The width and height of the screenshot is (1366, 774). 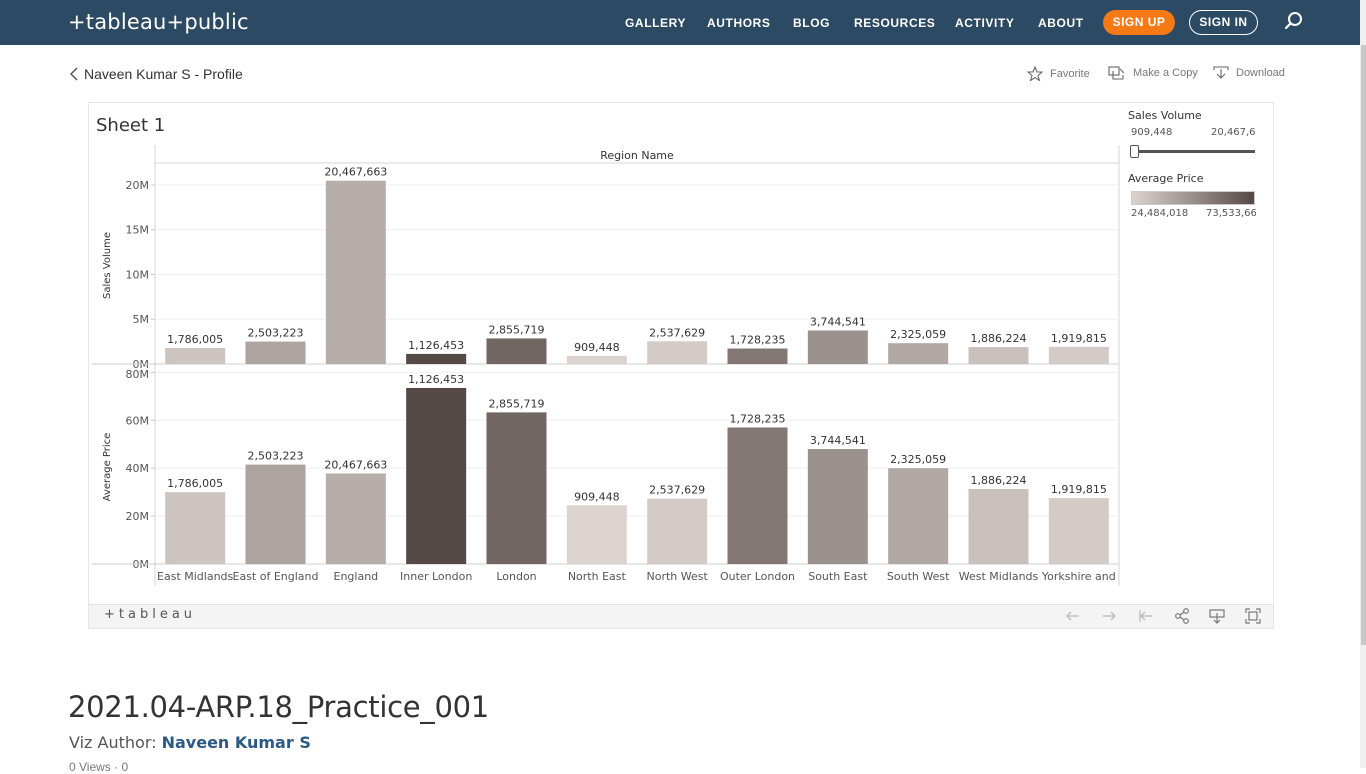 I want to click on viz-author-link: Naveen Kumar S, so click(x=236, y=742).